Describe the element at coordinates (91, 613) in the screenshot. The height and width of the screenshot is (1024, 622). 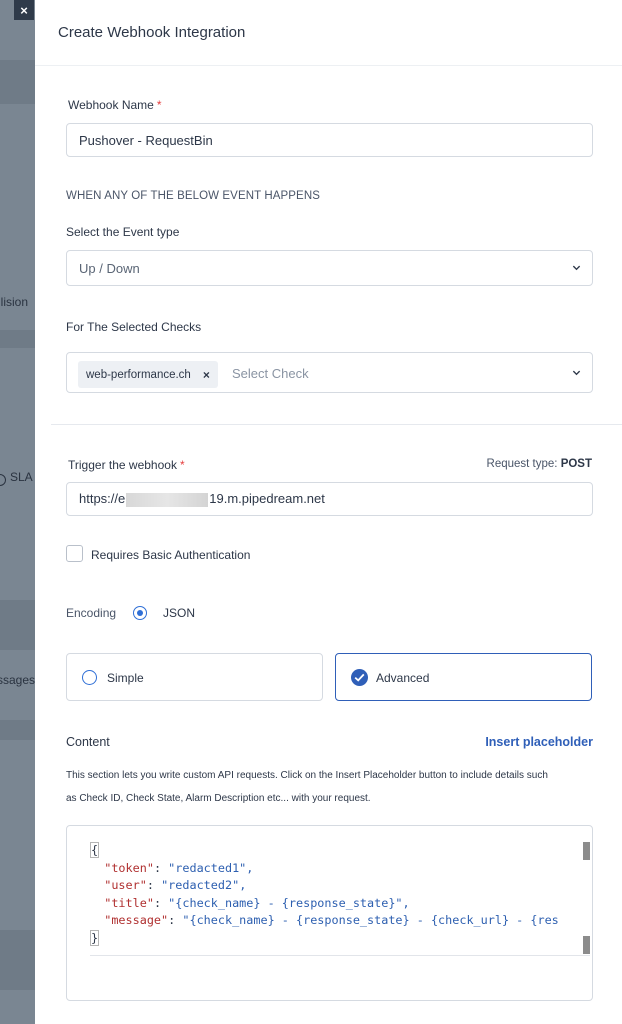
I see `encoding-label: Encoding` at that location.